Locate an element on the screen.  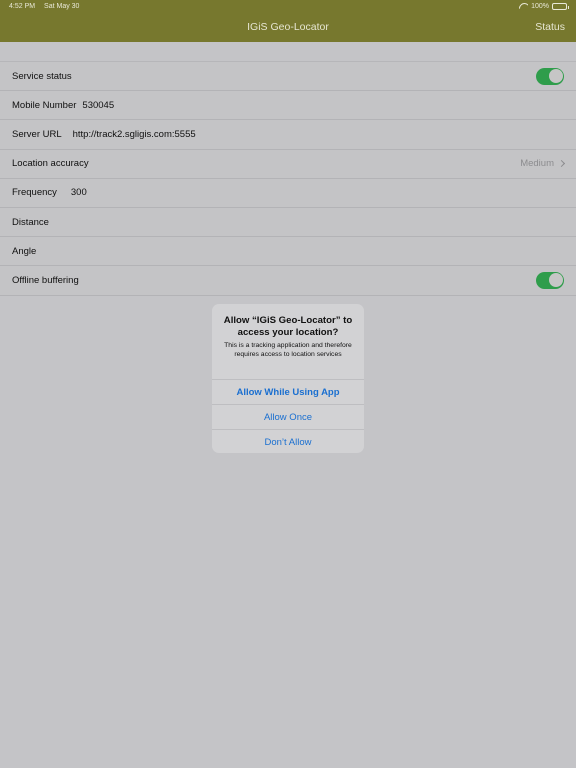
distance-label: Distance is located at coordinates (30, 222).